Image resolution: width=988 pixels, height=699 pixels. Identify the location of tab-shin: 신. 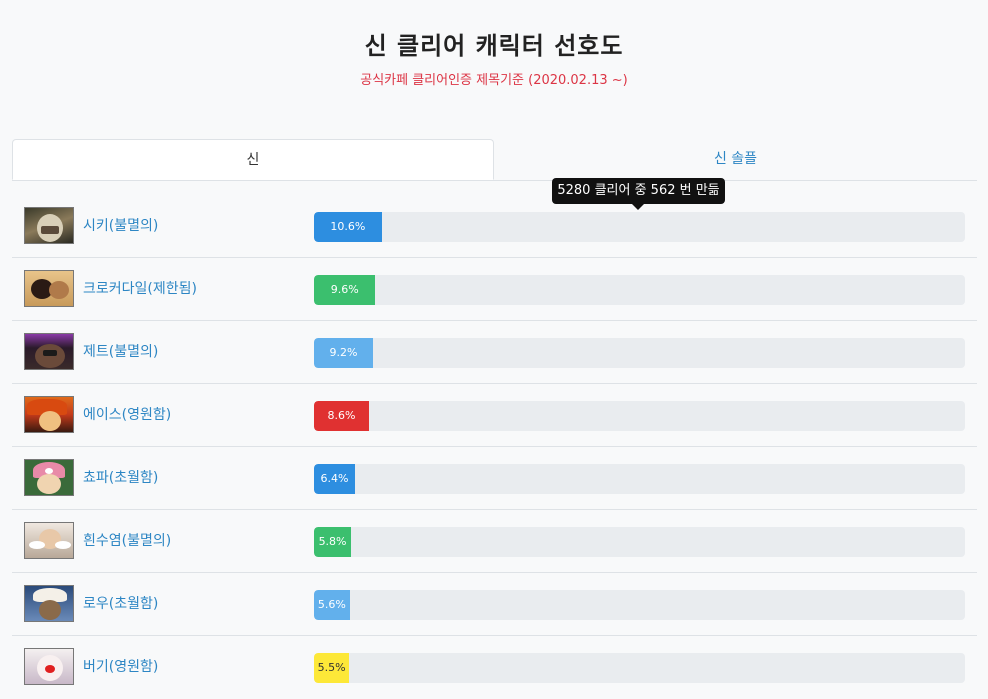
(253, 159).